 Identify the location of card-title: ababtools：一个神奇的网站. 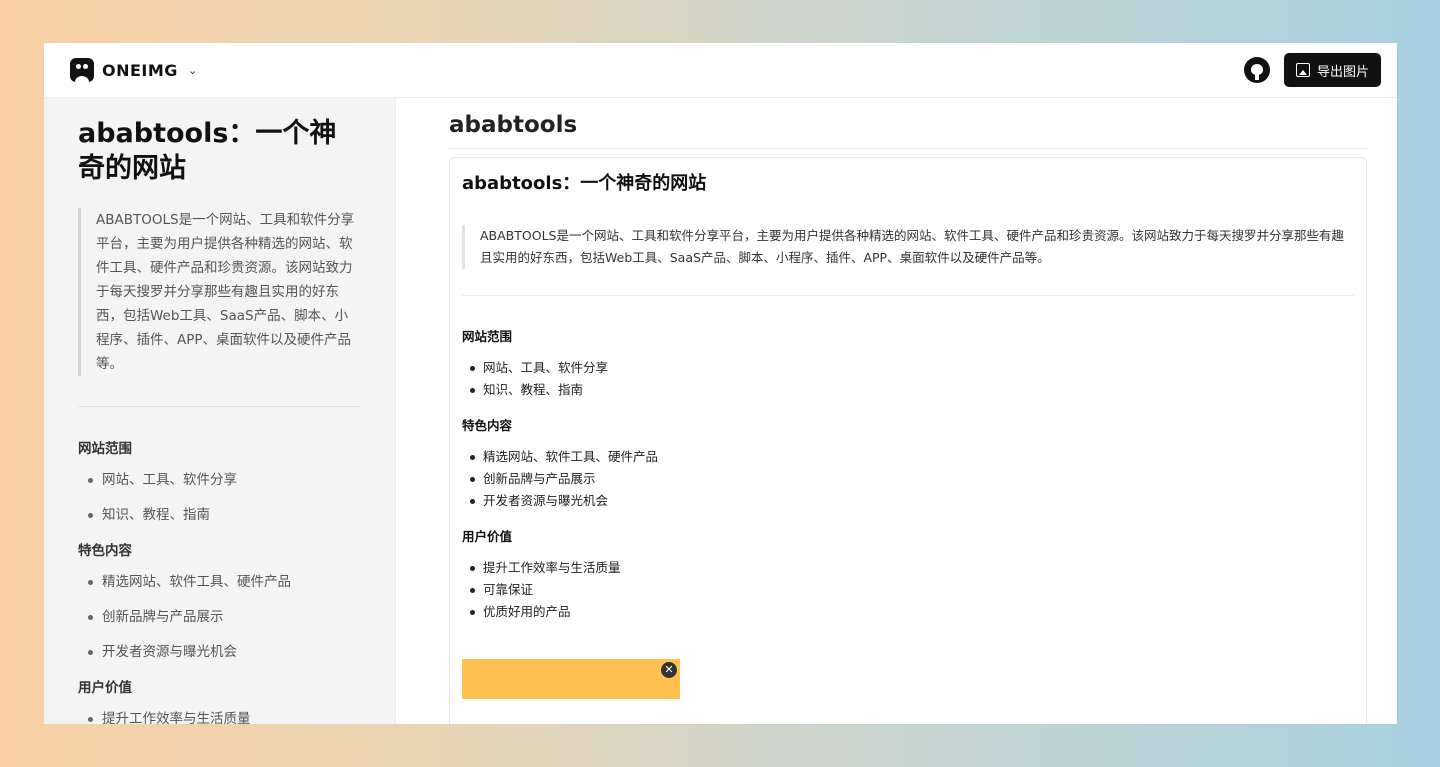
(584, 183).